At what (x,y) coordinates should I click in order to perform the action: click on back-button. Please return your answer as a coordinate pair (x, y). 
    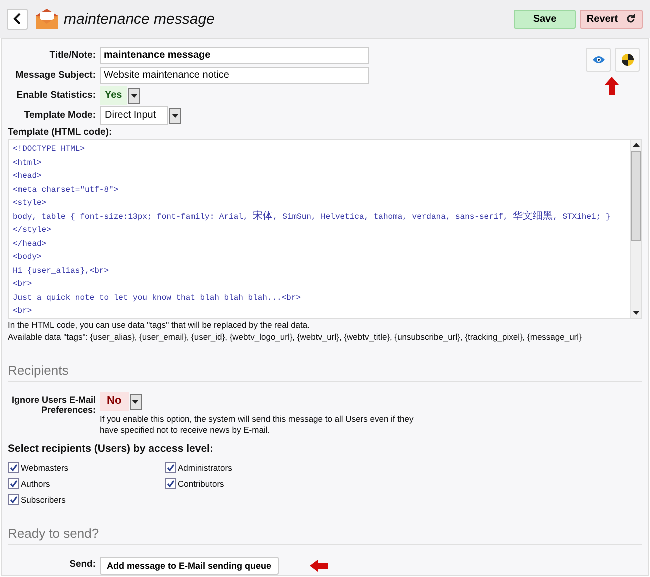
    Looking at the image, I should click on (17, 19).